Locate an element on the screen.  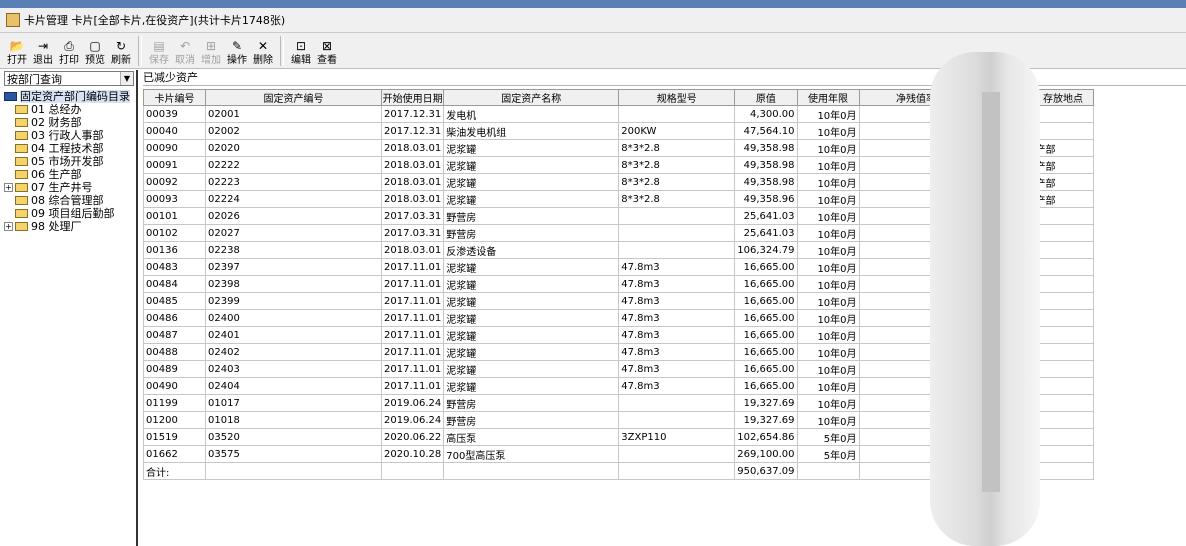
table-cell: 2020.06.22 is located at coordinates (412, 437).